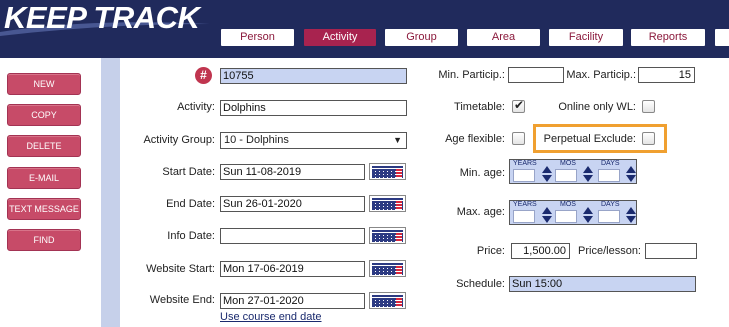  Describe the element at coordinates (397, 140) in the screenshot. I see `chevron-down-icon: ▼` at that location.